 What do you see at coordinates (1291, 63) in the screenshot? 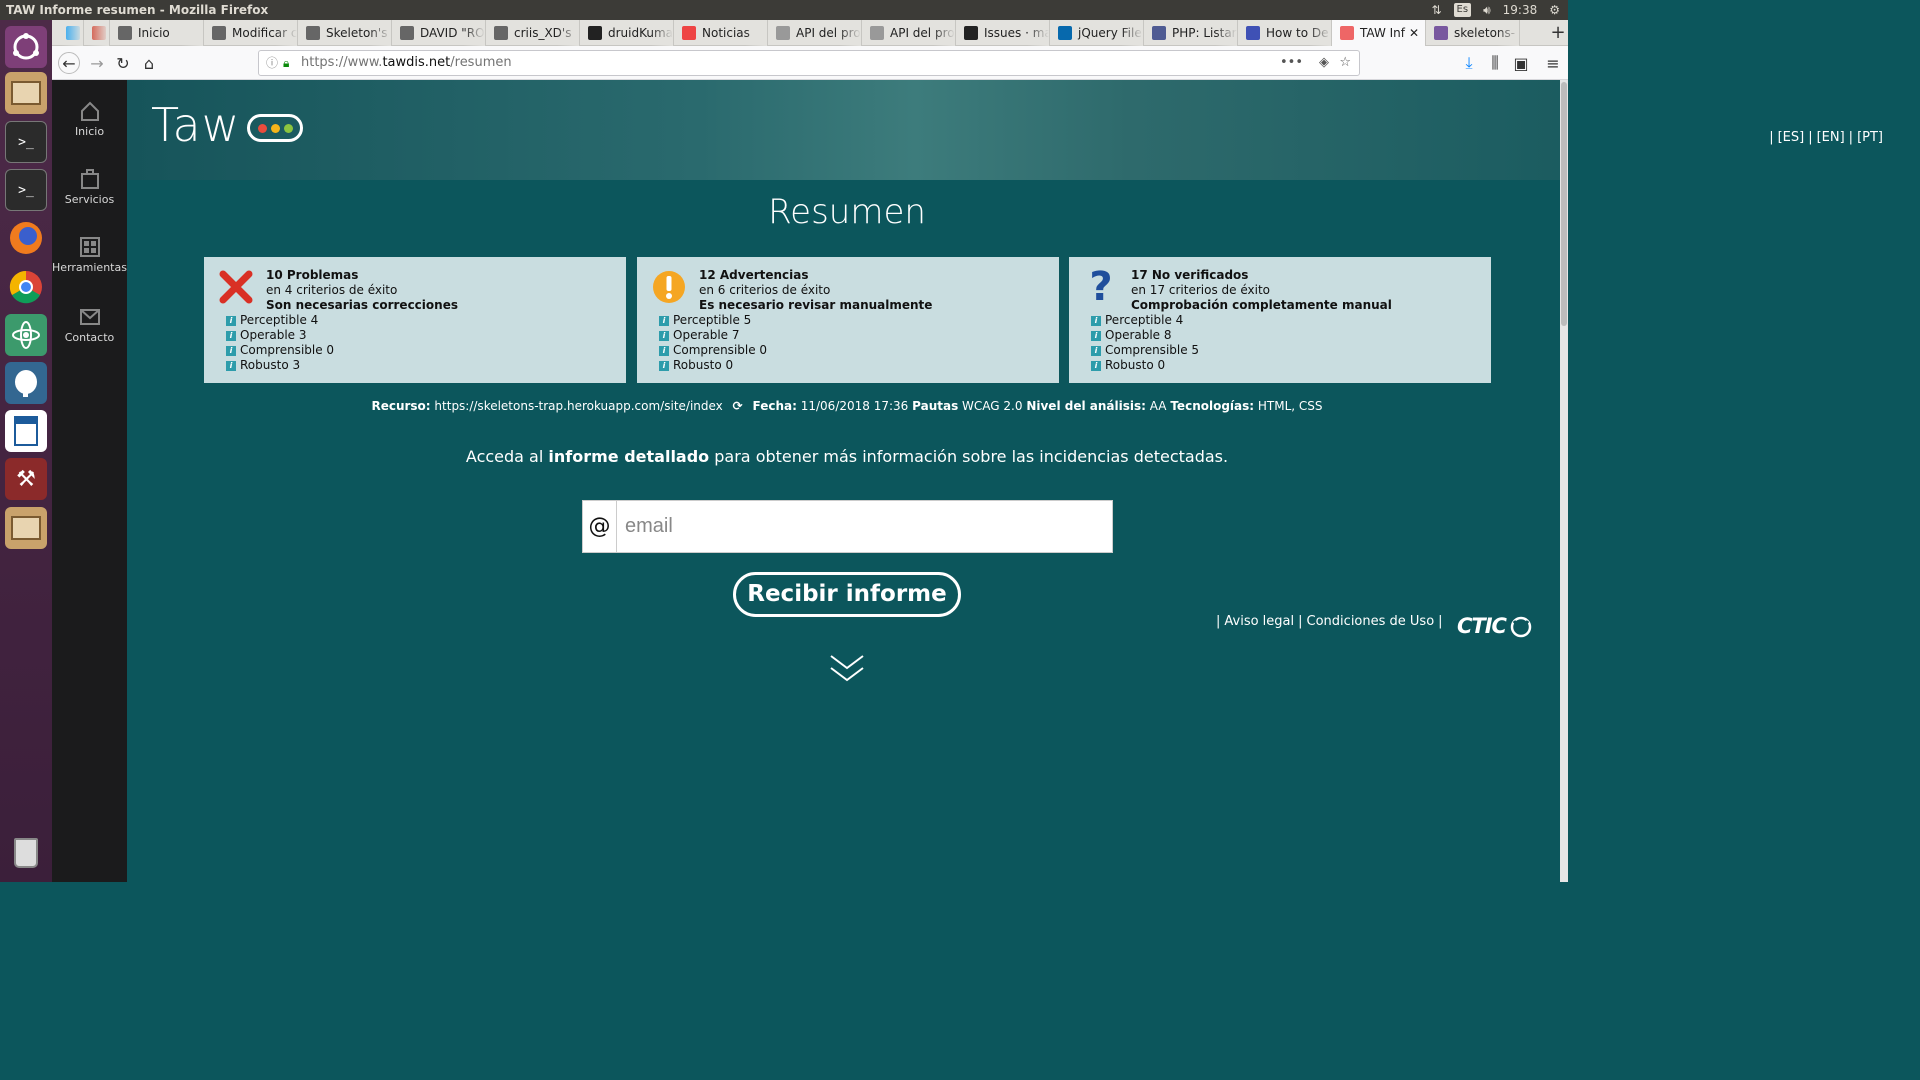
I see `page-actions-icon: •••` at bounding box center [1291, 63].